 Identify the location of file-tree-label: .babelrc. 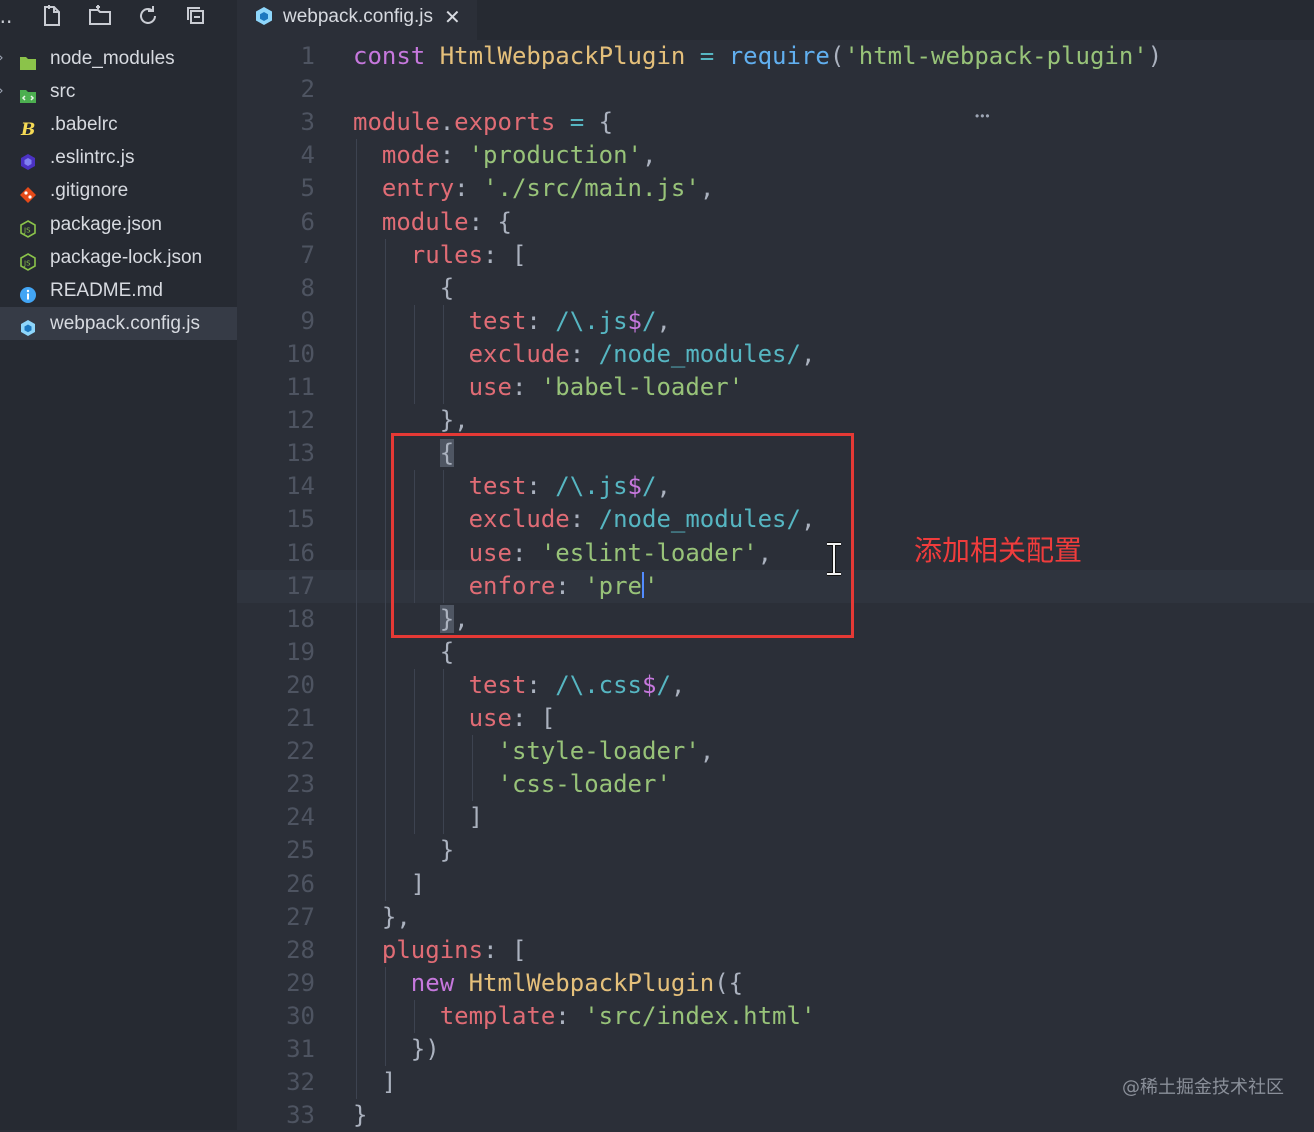
(84, 125).